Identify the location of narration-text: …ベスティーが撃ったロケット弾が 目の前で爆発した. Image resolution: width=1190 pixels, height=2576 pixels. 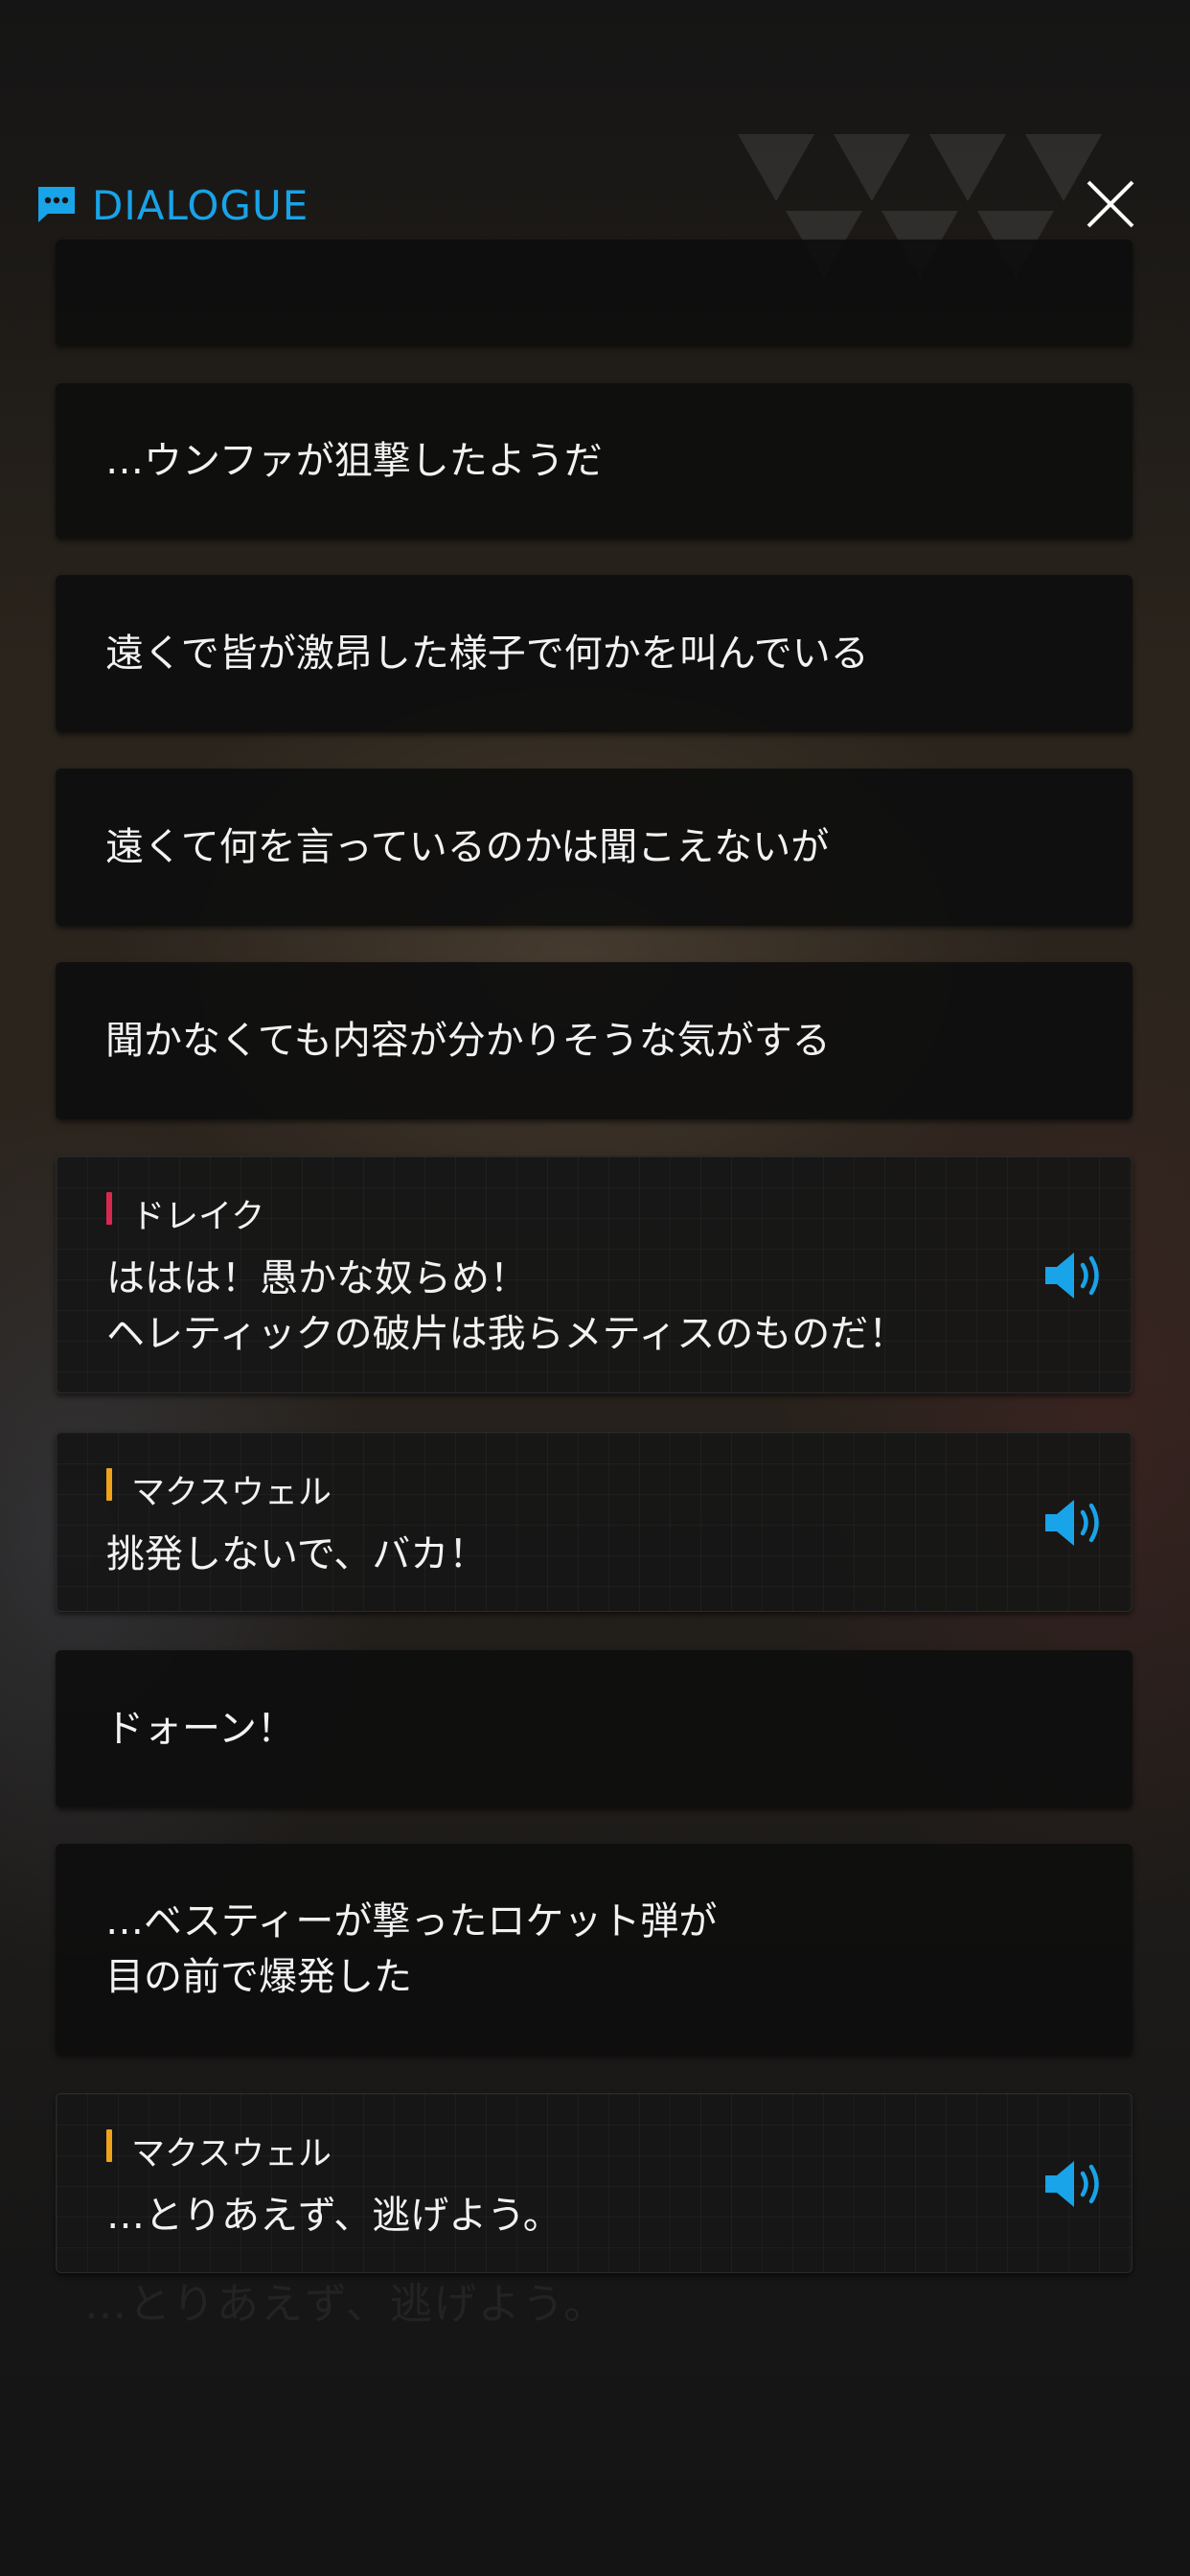
(412, 1949).